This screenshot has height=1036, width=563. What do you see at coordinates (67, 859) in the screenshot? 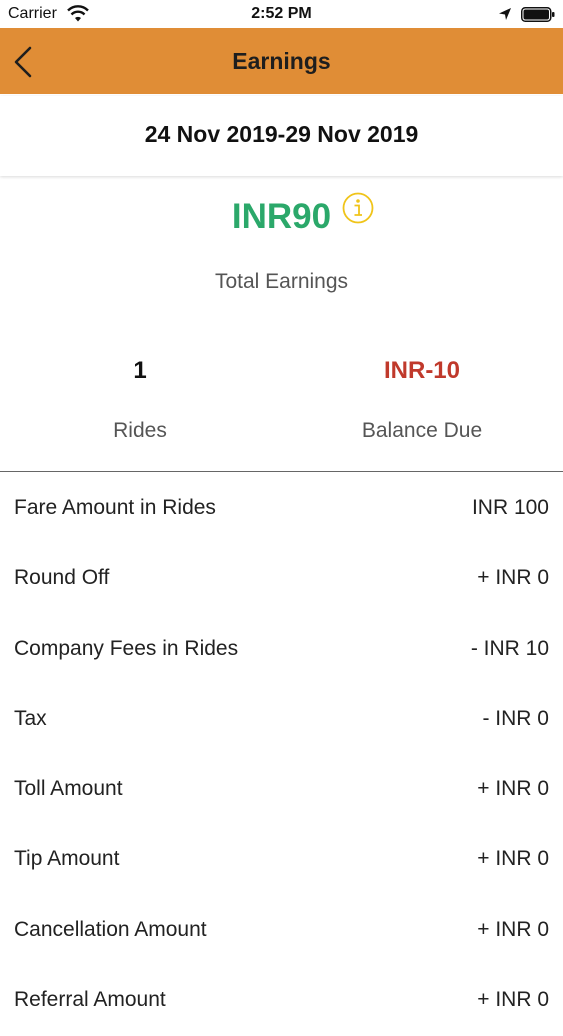
I see `tip-amount-label: Tip Amount` at bounding box center [67, 859].